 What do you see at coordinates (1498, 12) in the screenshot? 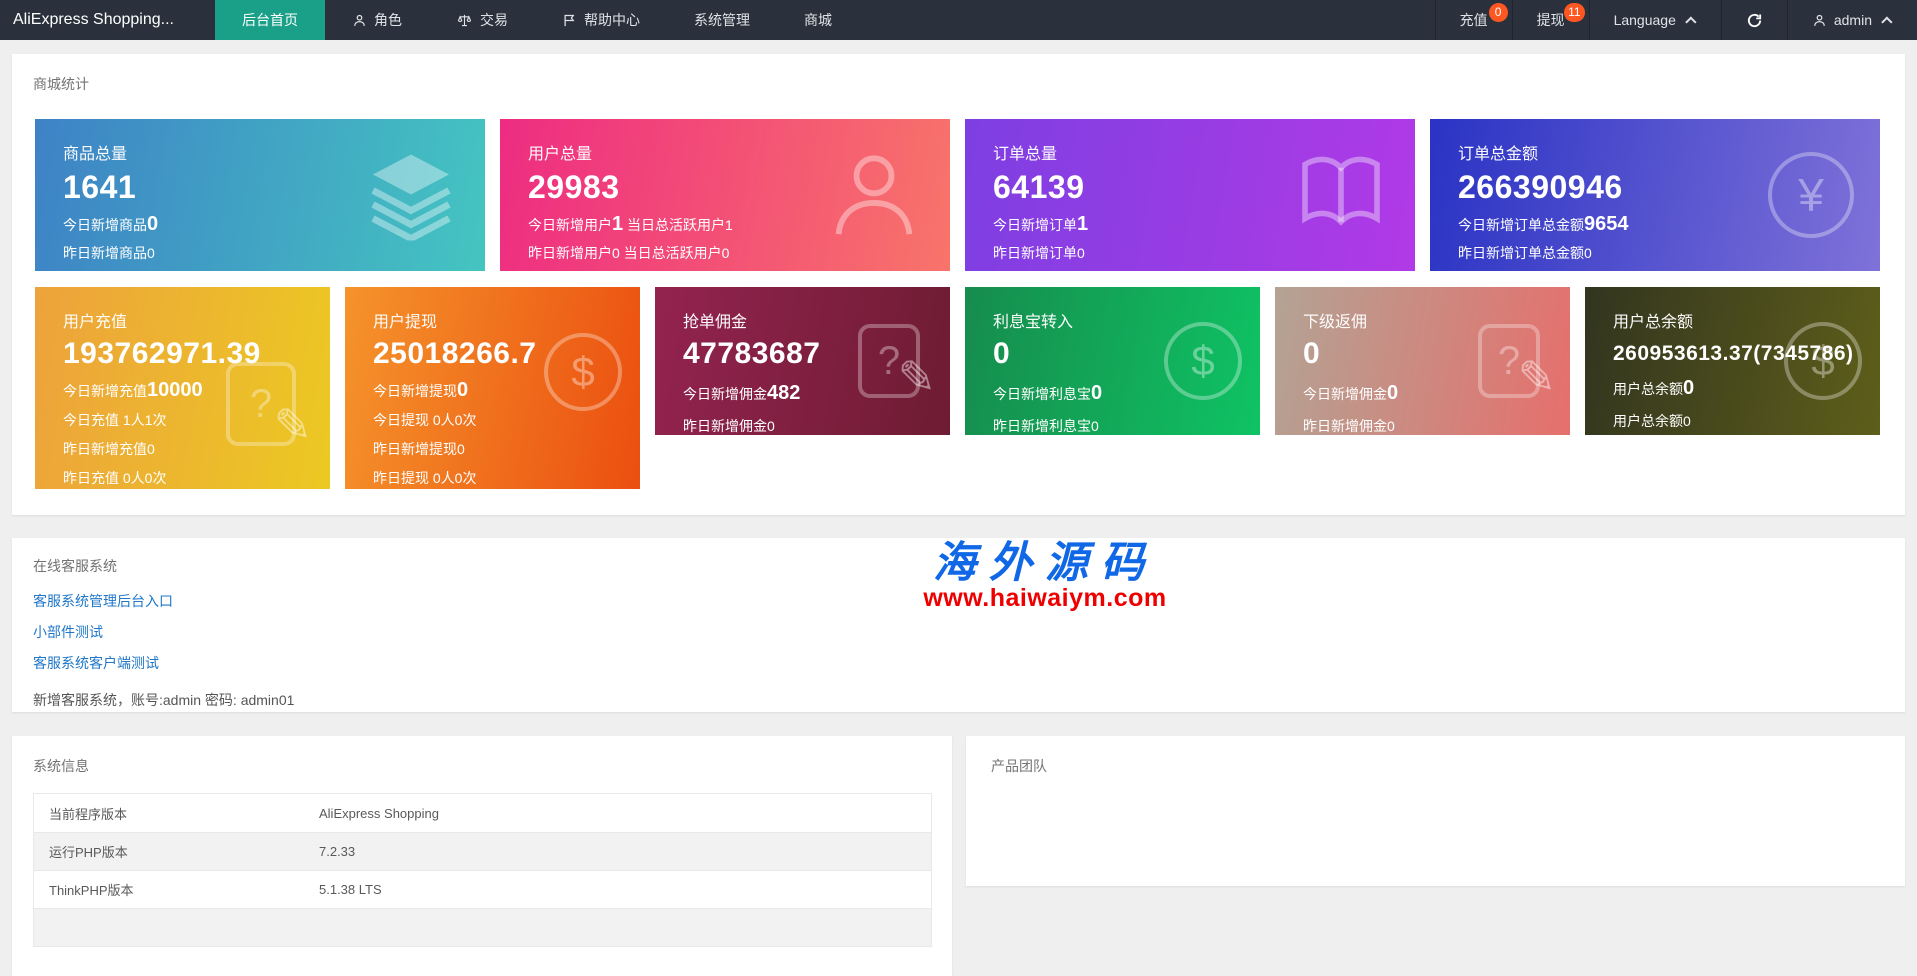
I see `recharge-badge: 0` at bounding box center [1498, 12].